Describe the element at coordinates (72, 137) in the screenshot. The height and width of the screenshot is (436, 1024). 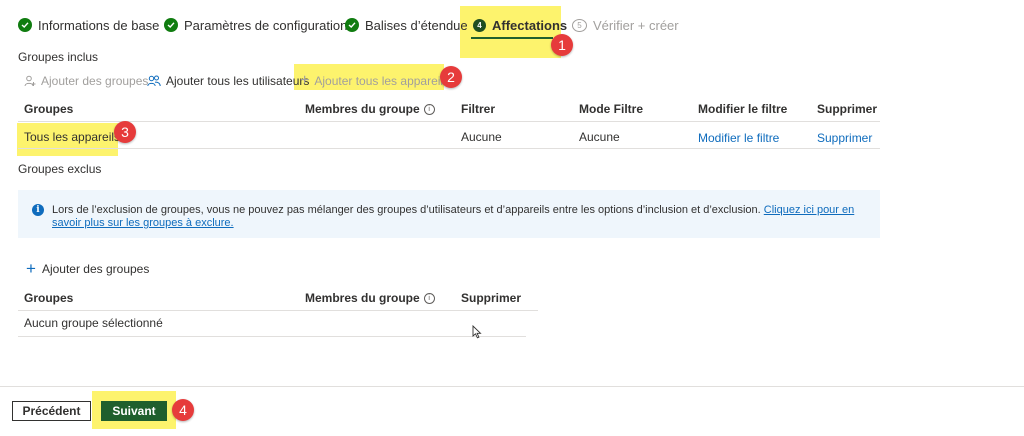
I see `row-group-name: Tous les appareils` at that location.